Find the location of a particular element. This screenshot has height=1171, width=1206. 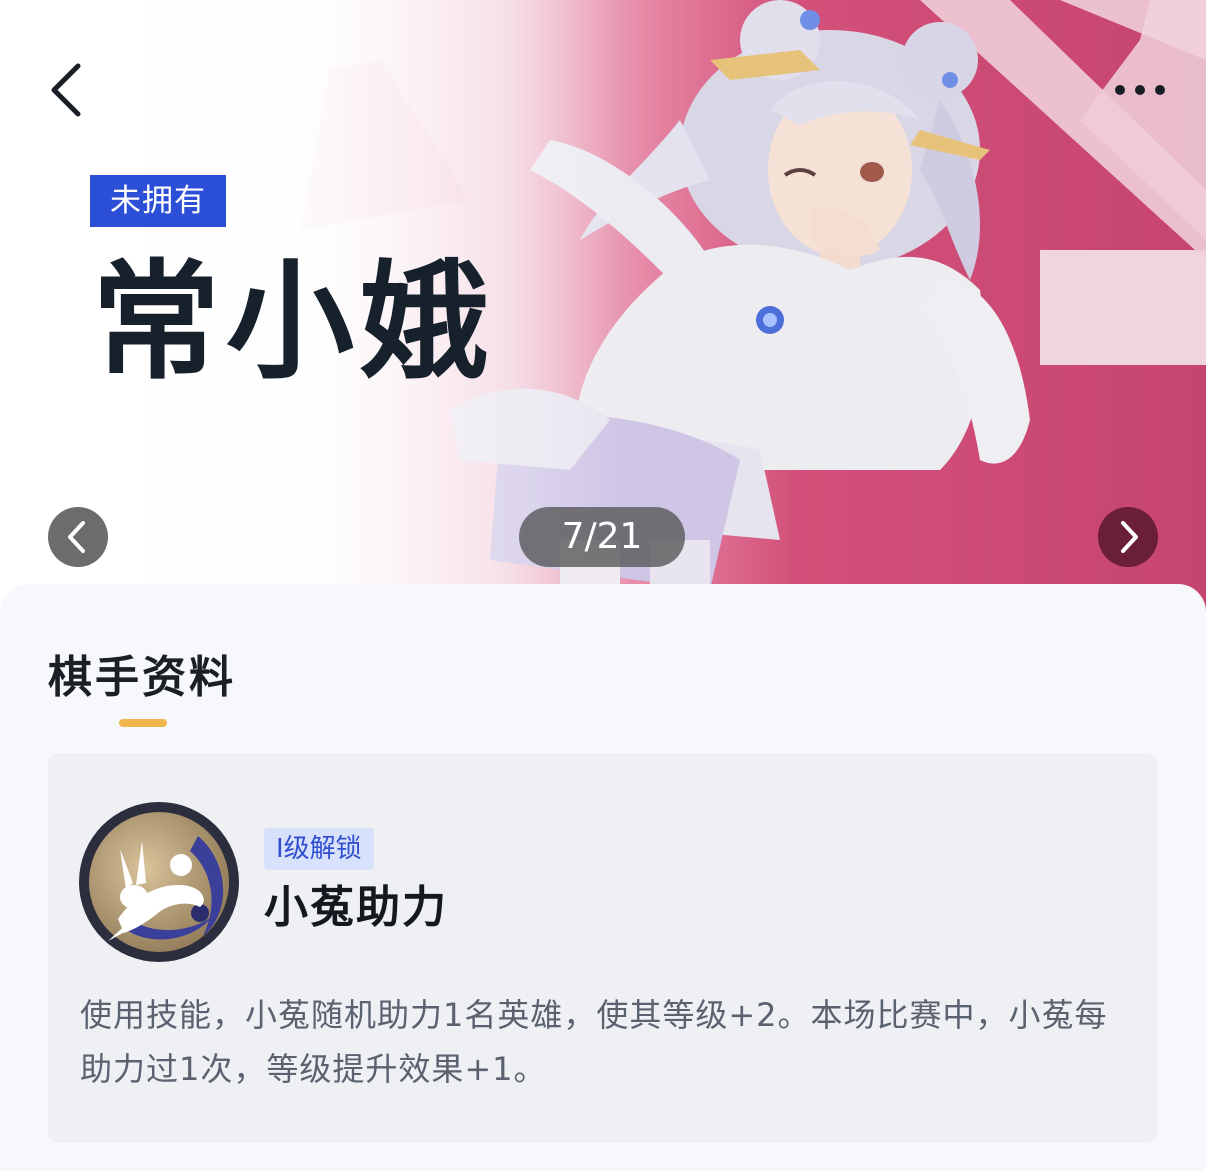

section-title: 棋手资料 is located at coordinates (142, 677).